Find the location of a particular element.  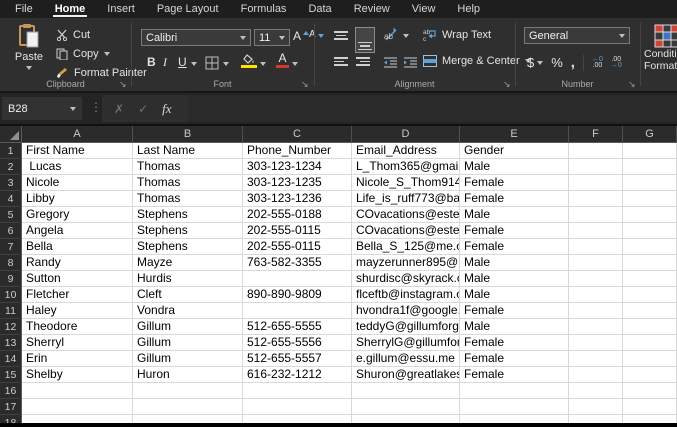

cell-F17 is located at coordinates (596, 407).